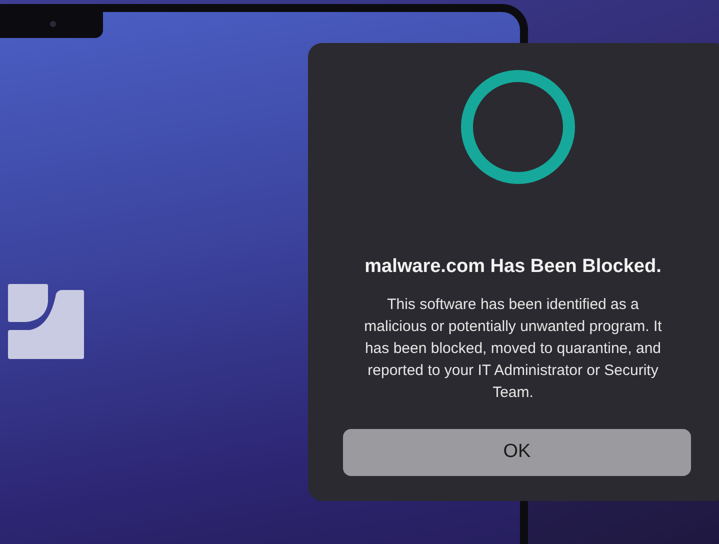 This screenshot has height=544, width=719. I want to click on dialog-title: malware.com Has Been Blocked., so click(513, 267).